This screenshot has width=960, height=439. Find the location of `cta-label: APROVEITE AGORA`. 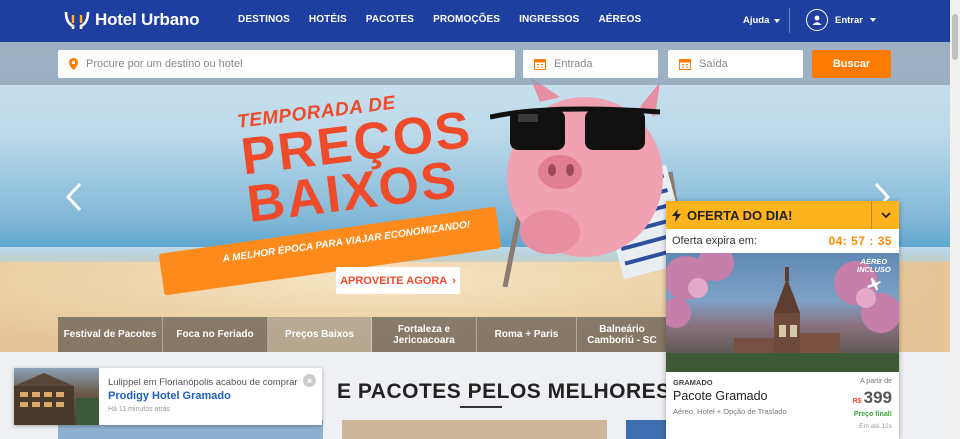

cta-label: APROVEITE AGORA is located at coordinates (394, 280).